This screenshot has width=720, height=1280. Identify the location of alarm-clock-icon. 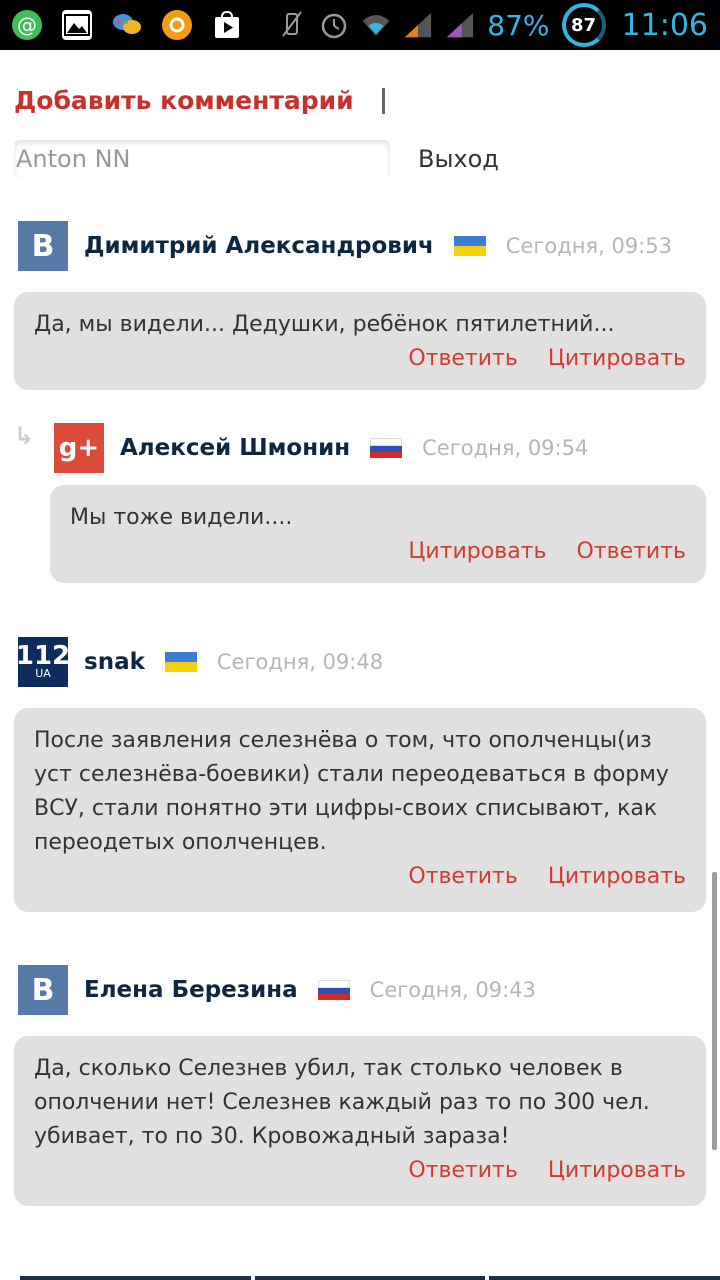
(334, 25).